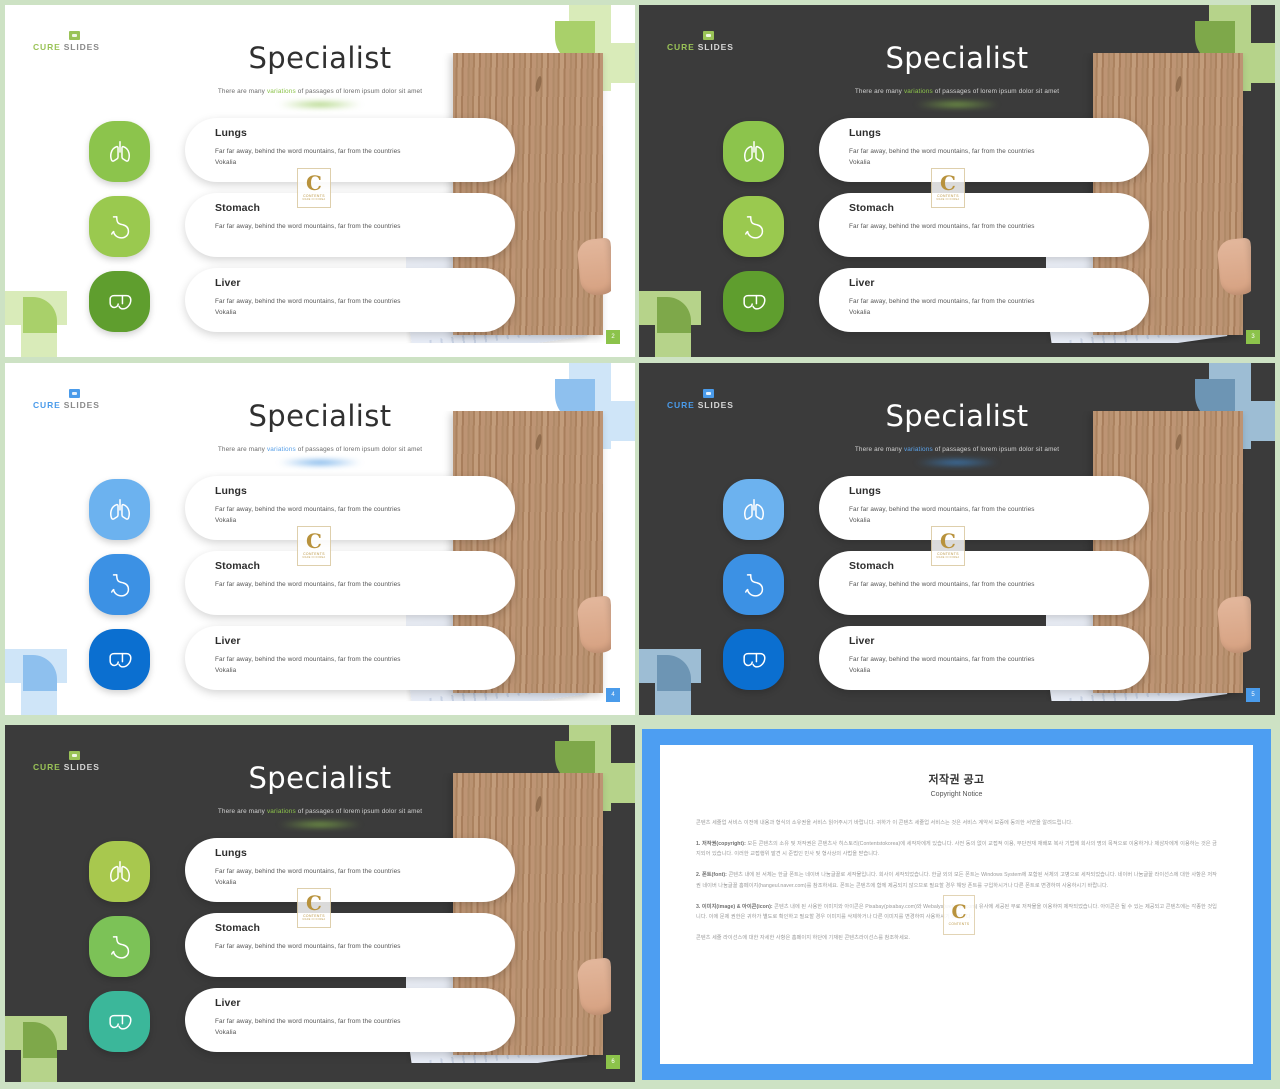 The image size is (1280, 1089). What do you see at coordinates (320, 104) in the screenshot?
I see `title-underline-glow` at bounding box center [320, 104].